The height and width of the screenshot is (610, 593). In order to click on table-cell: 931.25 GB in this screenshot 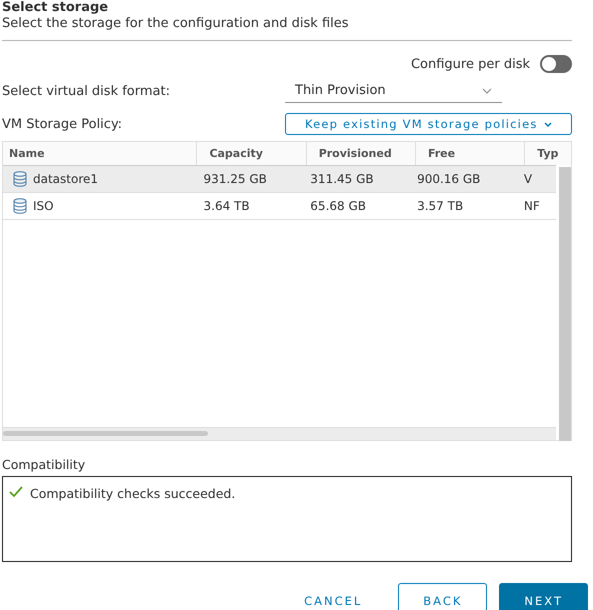, I will do `click(235, 179)`.